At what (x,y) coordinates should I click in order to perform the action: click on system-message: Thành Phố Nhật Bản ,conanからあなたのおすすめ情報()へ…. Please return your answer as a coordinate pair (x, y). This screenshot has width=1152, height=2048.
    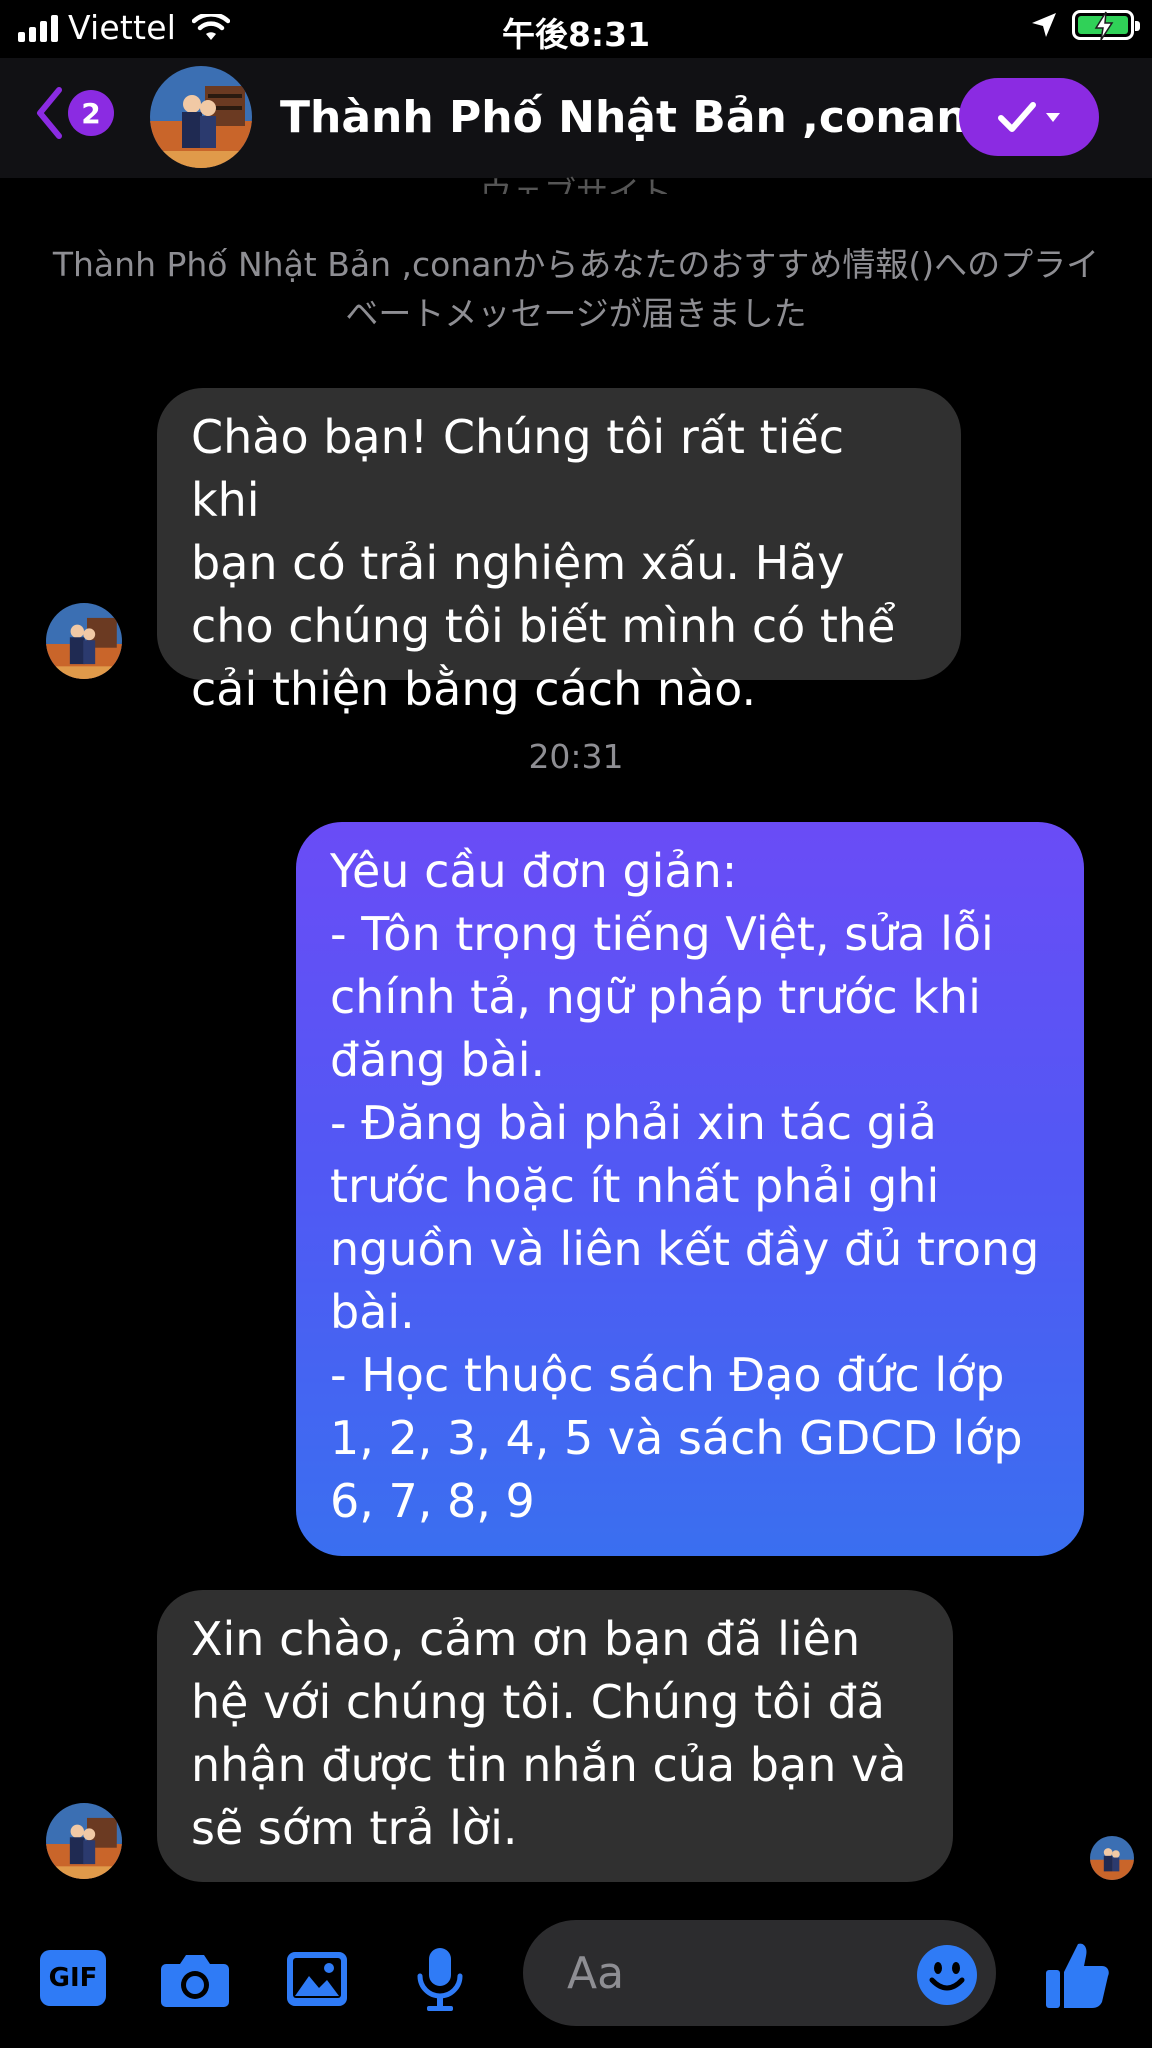
    Looking at the image, I should click on (576, 289).